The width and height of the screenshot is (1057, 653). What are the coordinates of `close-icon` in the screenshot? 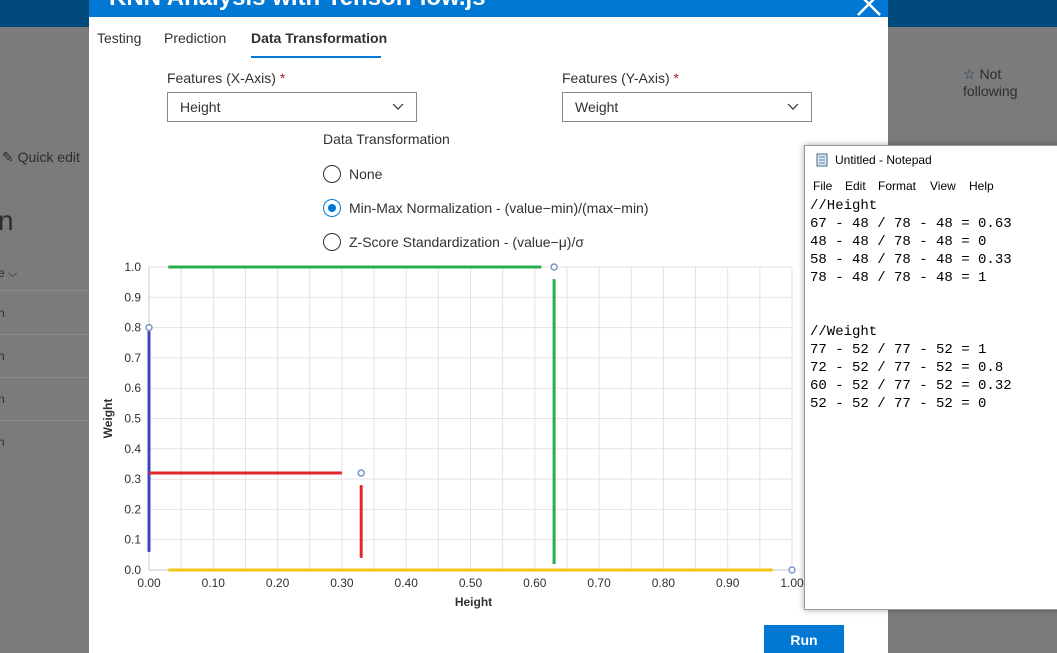 It's located at (869, 8).